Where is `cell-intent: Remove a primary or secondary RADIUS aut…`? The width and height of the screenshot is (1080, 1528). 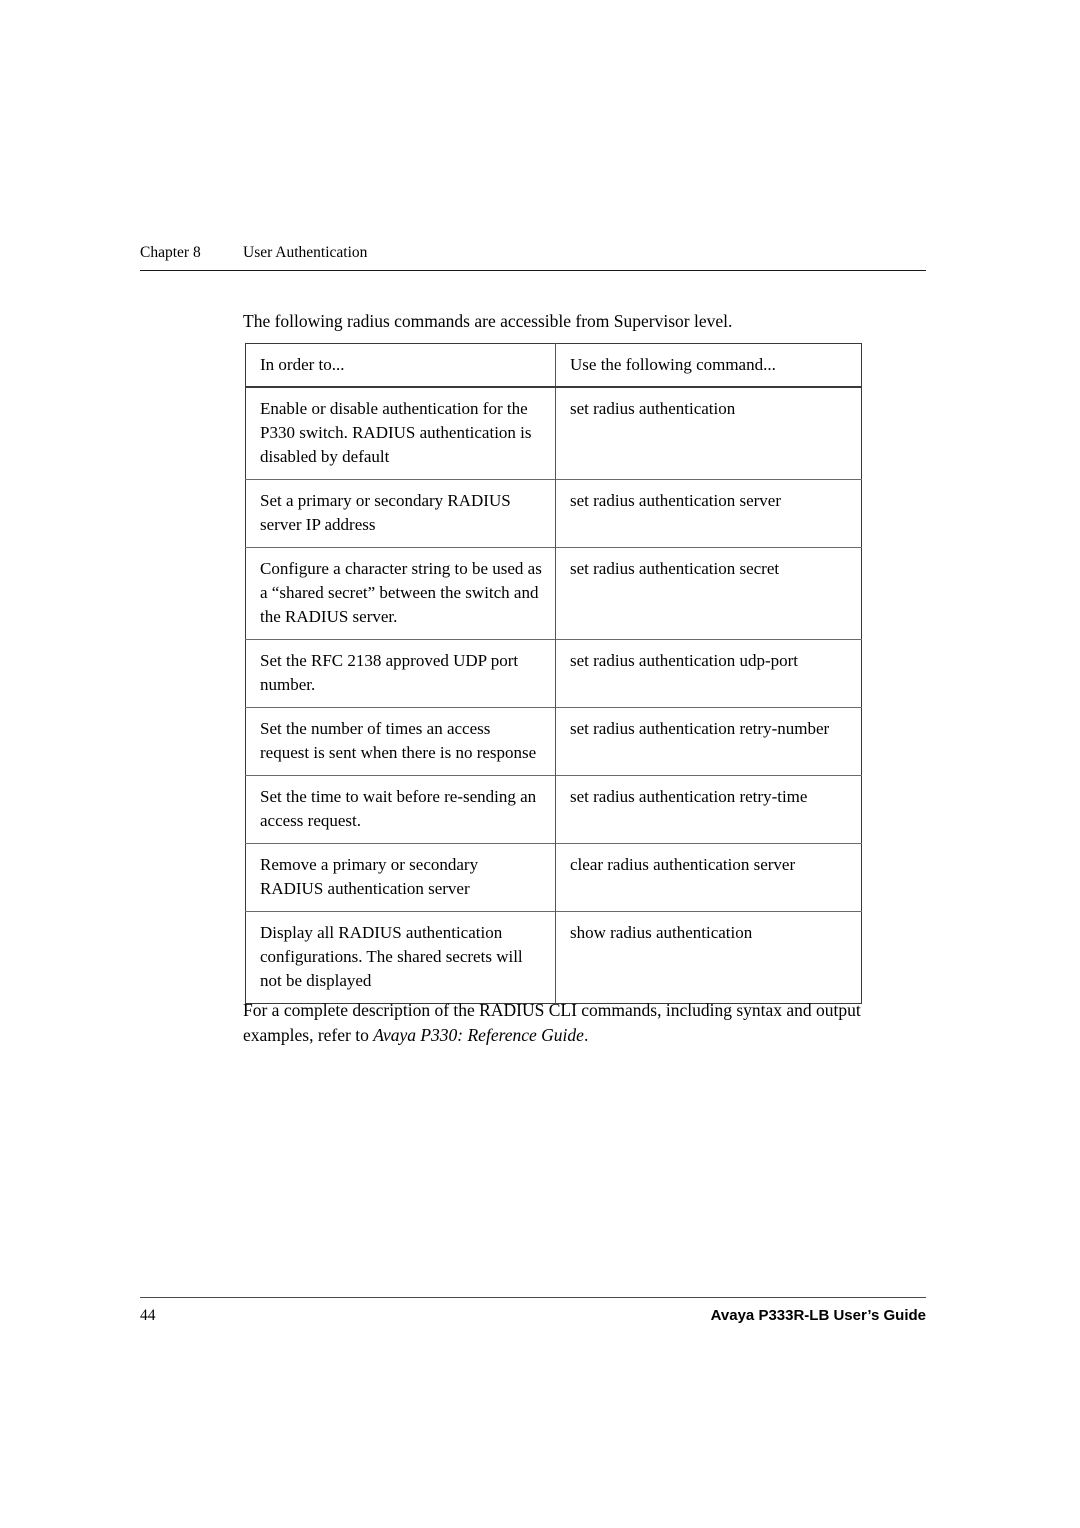
cell-intent: Remove a primary or secondary RADIUS aut… is located at coordinates (400, 877).